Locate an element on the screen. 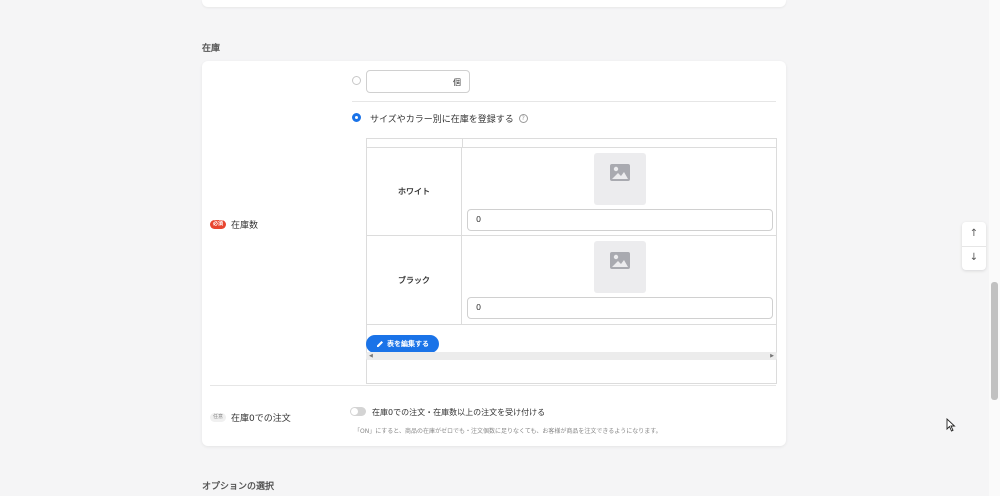 This screenshot has width=1000, height=496. page-scrollbar-track is located at coordinates (994, 248).